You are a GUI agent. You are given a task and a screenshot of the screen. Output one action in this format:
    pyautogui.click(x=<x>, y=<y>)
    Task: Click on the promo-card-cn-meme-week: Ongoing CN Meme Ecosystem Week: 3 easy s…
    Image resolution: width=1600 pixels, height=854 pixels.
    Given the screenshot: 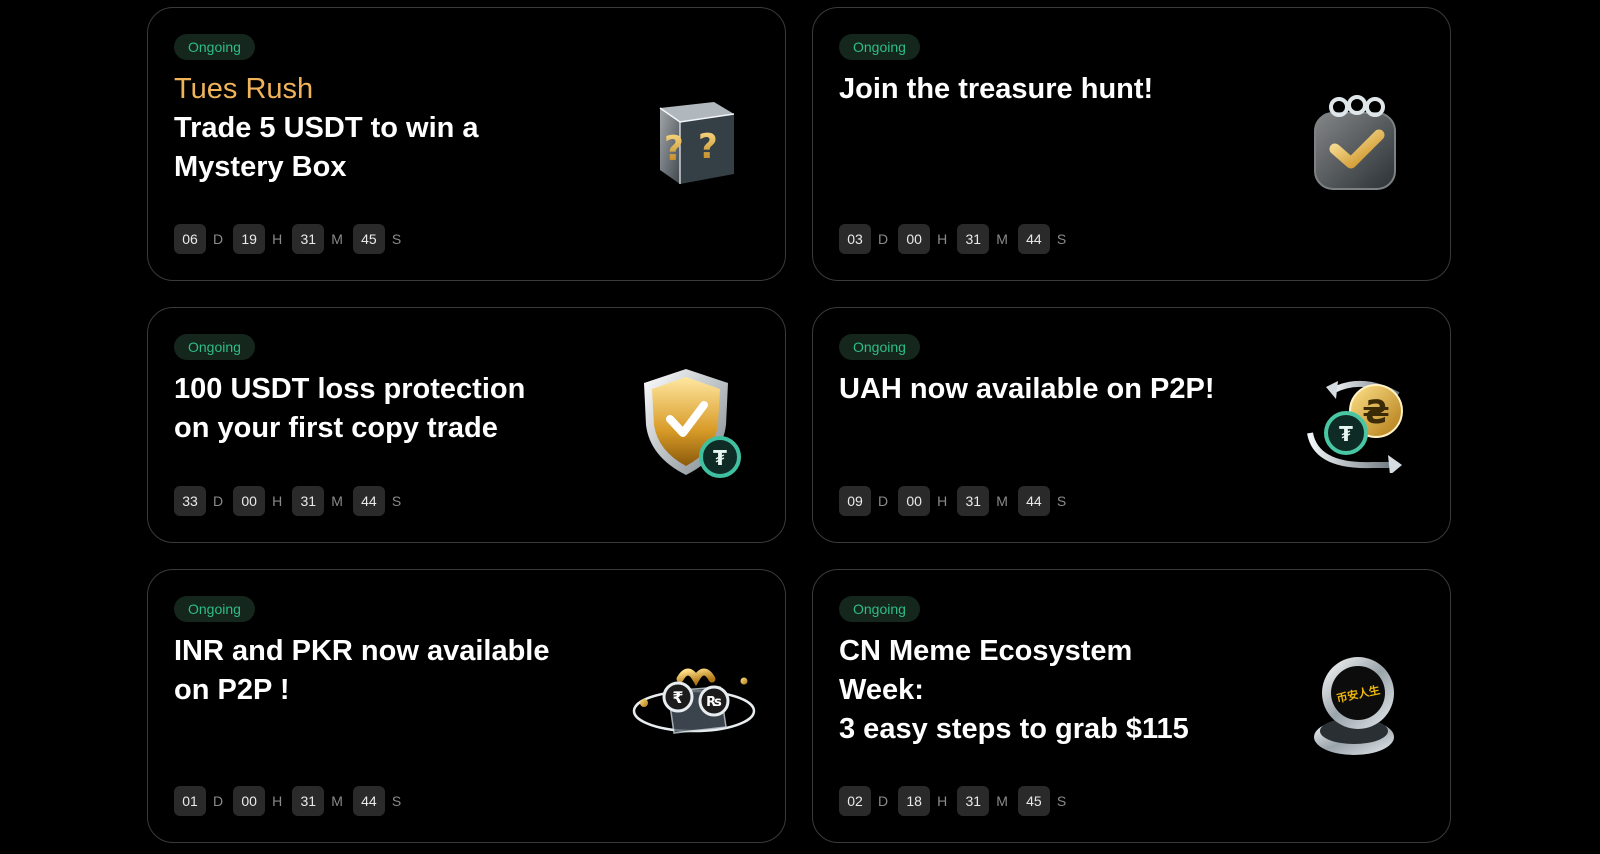 What is the action you would take?
    pyautogui.click(x=1131, y=706)
    